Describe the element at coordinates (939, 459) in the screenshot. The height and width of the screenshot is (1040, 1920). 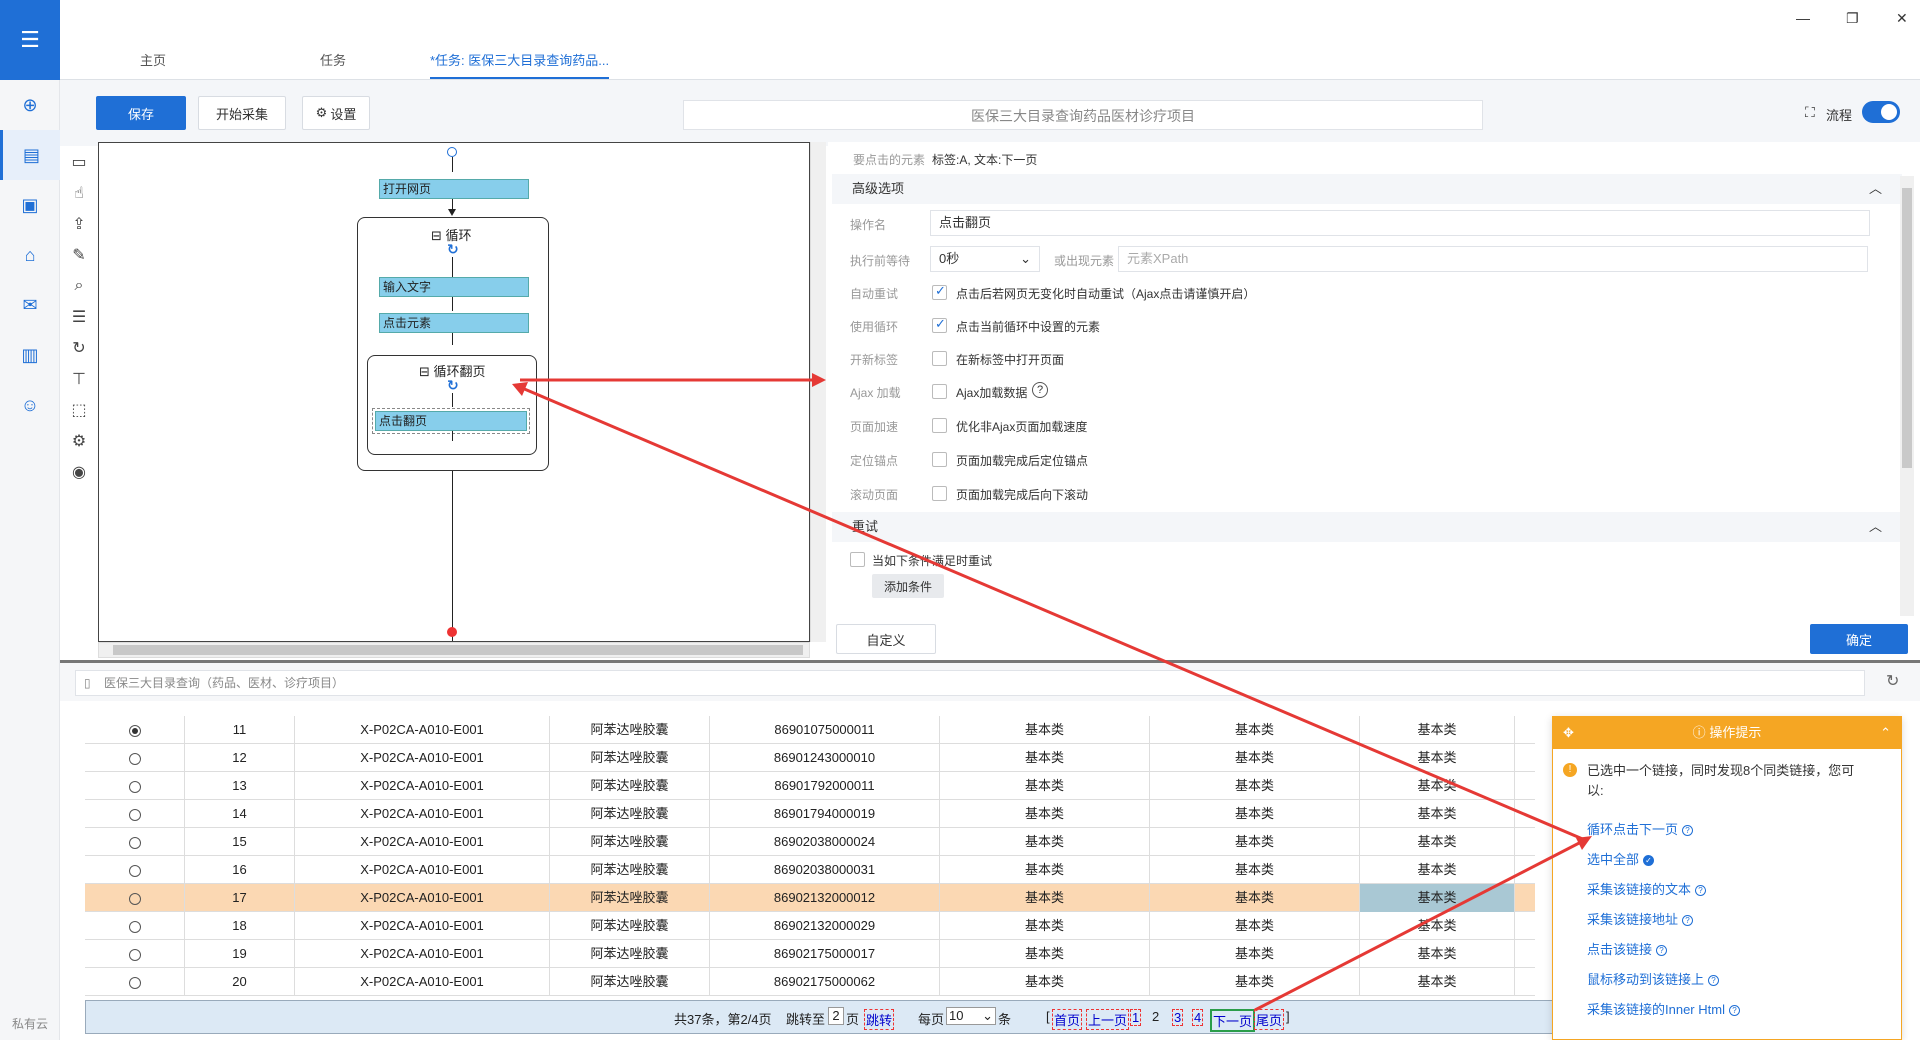
I see `anchor-checkbox` at that location.